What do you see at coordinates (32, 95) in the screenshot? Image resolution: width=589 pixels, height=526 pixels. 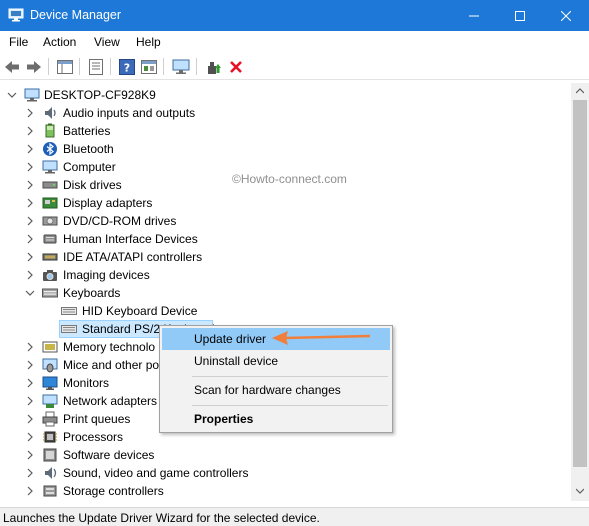 I see `computer-root-icon` at bounding box center [32, 95].